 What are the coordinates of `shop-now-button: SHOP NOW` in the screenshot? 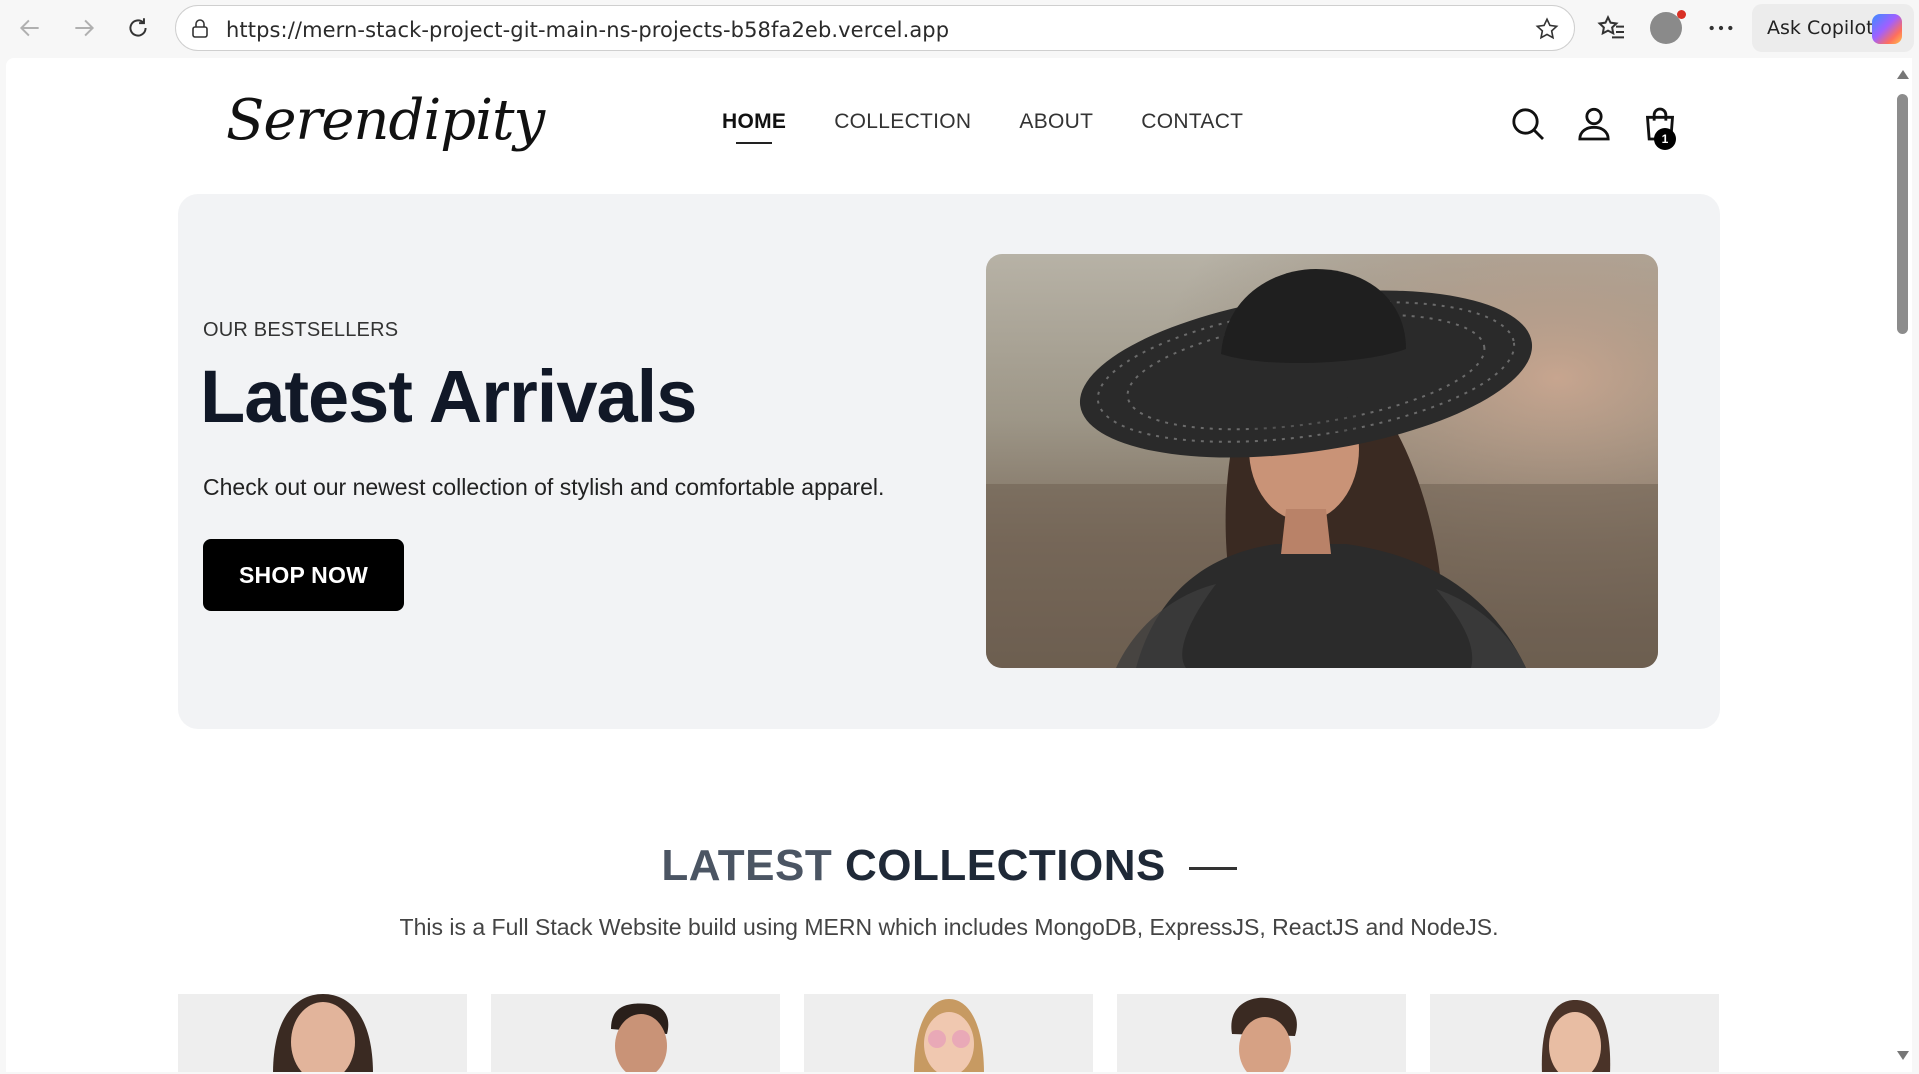 It's located at (303, 575).